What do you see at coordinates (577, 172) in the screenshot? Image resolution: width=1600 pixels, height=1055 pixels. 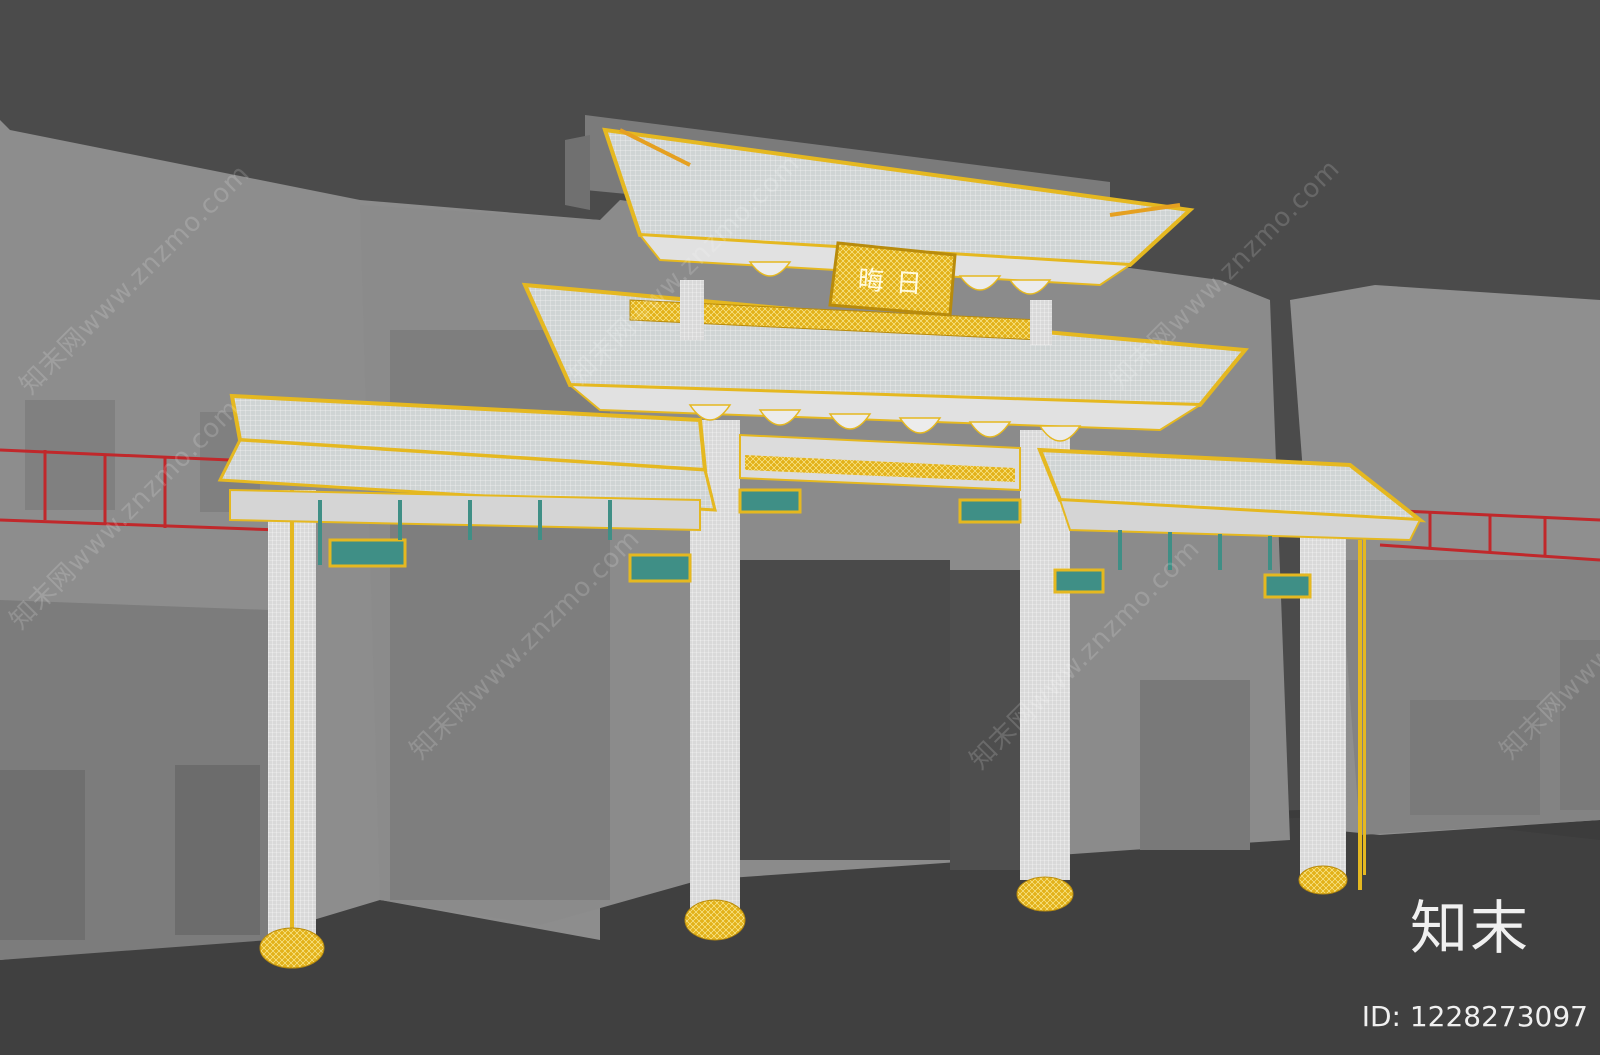 I see `building-center-top-face` at bounding box center [577, 172].